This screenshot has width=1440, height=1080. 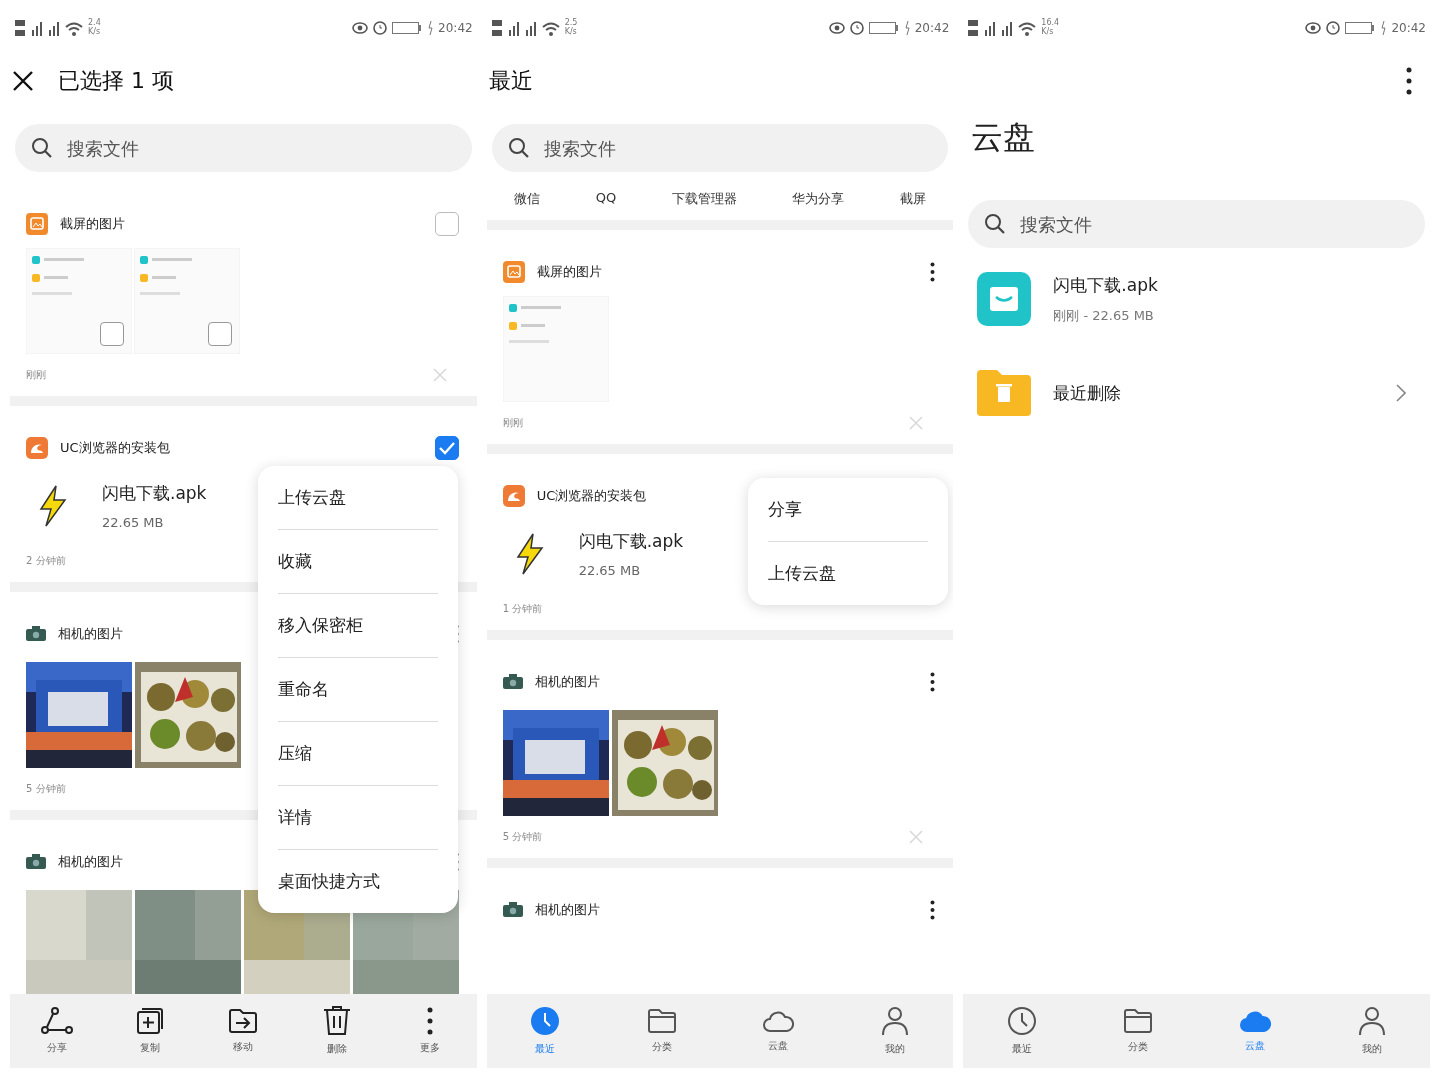 What do you see at coordinates (358, 562) in the screenshot?
I see `menu-item: 收藏` at bounding box center [358, 562].